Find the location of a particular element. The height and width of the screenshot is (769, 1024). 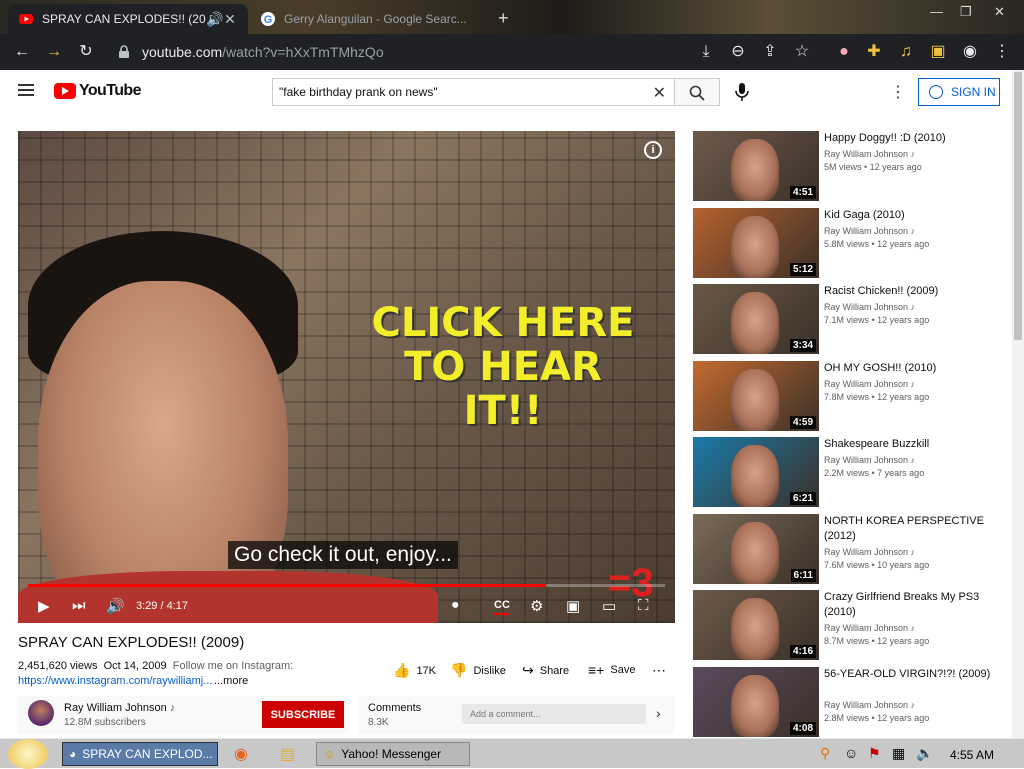

like-button: 👍 17K is located at coordinates (414, 670).